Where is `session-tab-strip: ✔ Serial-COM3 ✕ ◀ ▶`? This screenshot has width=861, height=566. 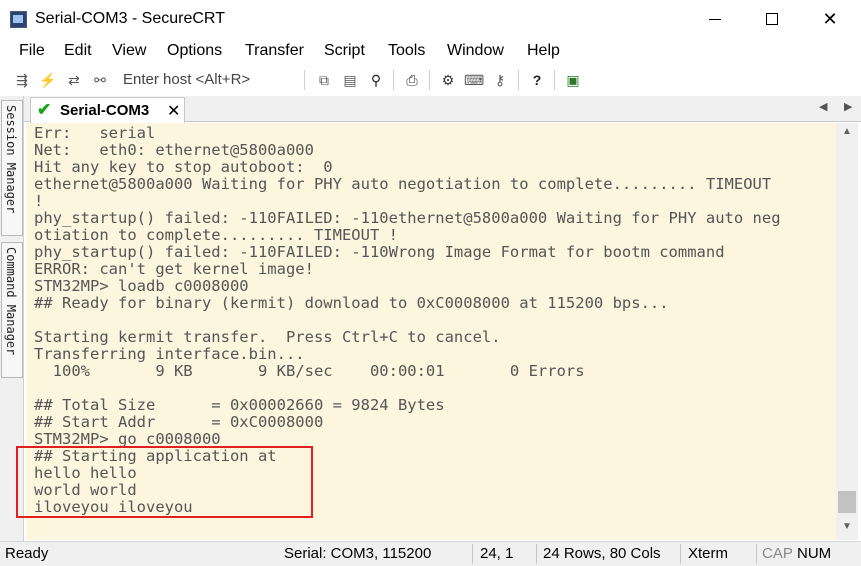 session-tab-strip: ✔ Serial-COM3 ✕ ◀ ▶ is located at coordinates (442, 109).